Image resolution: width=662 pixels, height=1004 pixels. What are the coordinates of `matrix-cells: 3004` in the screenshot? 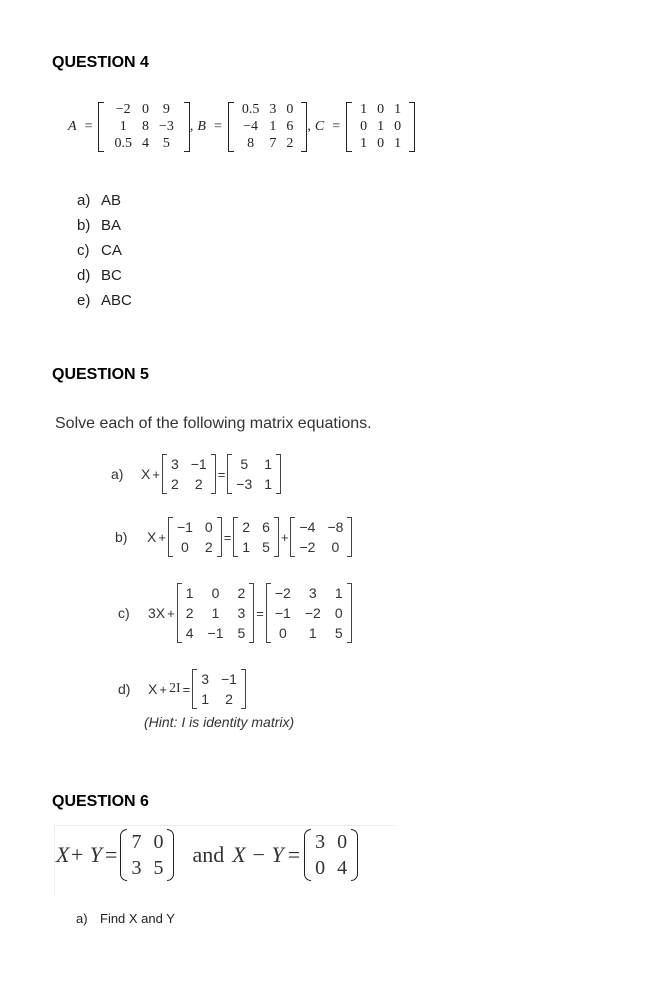 It's located at (331, 855).